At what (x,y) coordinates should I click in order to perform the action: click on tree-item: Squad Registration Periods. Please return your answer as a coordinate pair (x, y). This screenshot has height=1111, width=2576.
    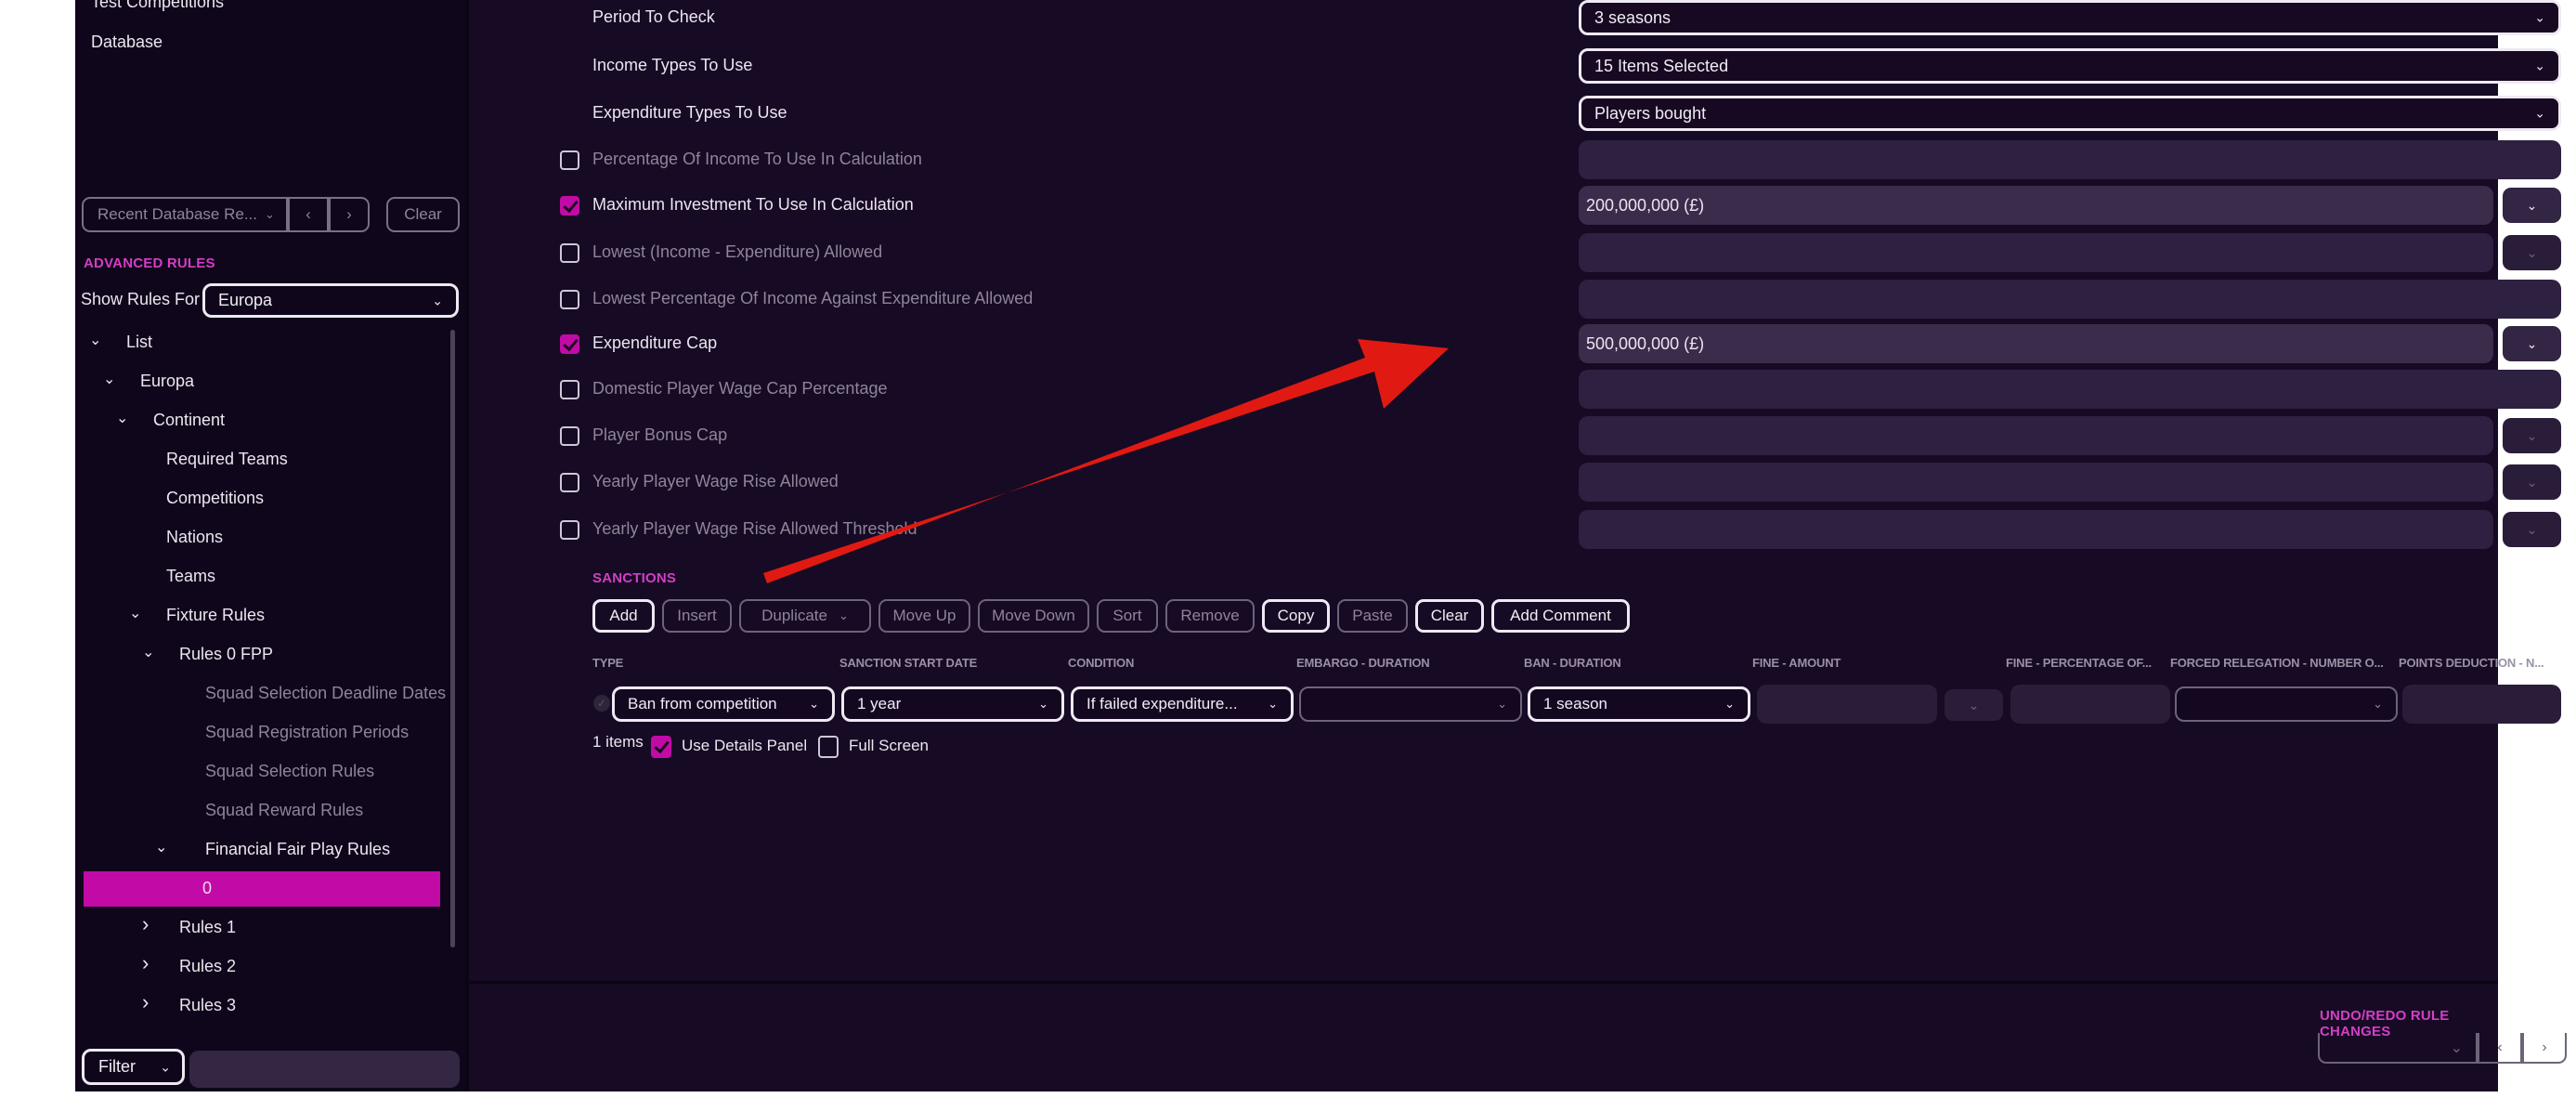
    Looking at the image, I should click on (307, 733).